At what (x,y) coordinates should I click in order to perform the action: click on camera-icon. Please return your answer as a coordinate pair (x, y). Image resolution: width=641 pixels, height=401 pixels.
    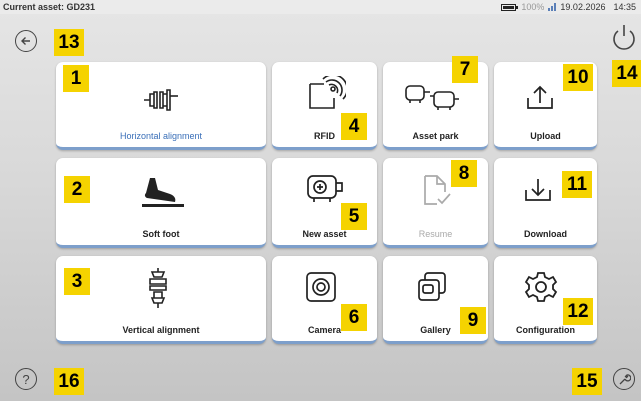
    Looking at the image, I should click on (321, 287).